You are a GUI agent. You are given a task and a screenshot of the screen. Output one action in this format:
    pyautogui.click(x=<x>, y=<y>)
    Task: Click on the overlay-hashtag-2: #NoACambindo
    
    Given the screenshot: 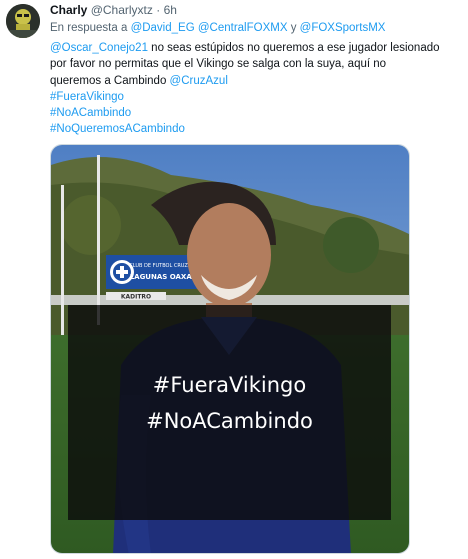 What is the action you would take?
    pyautogui.click(x=229, y=421)
    